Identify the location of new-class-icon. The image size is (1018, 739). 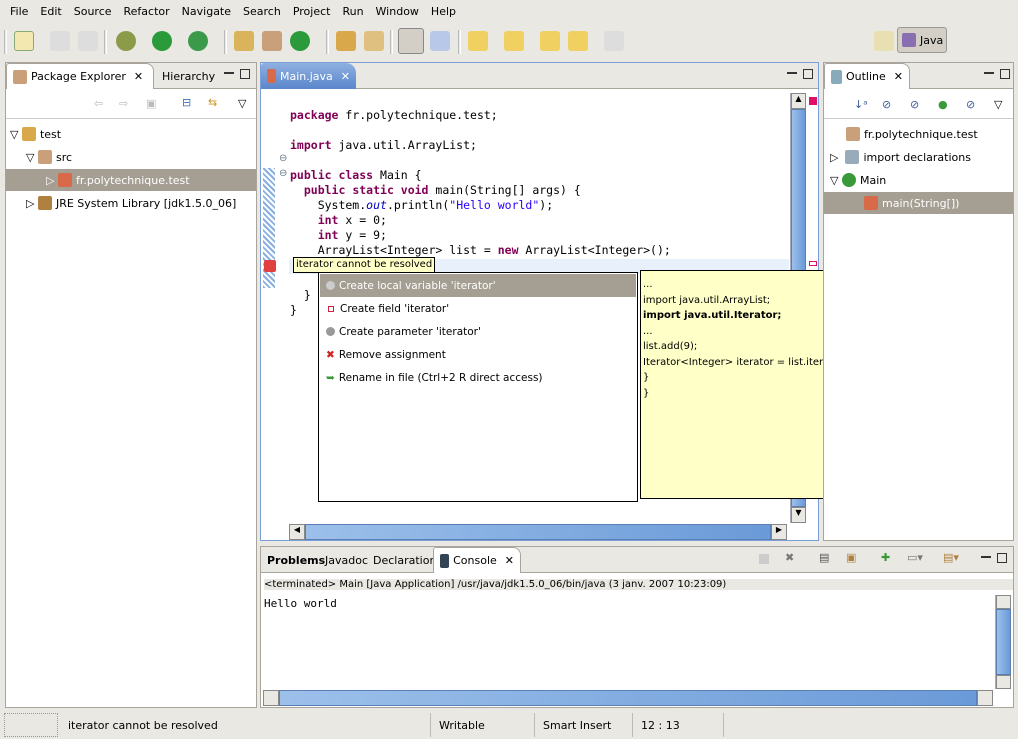
(272, 41).